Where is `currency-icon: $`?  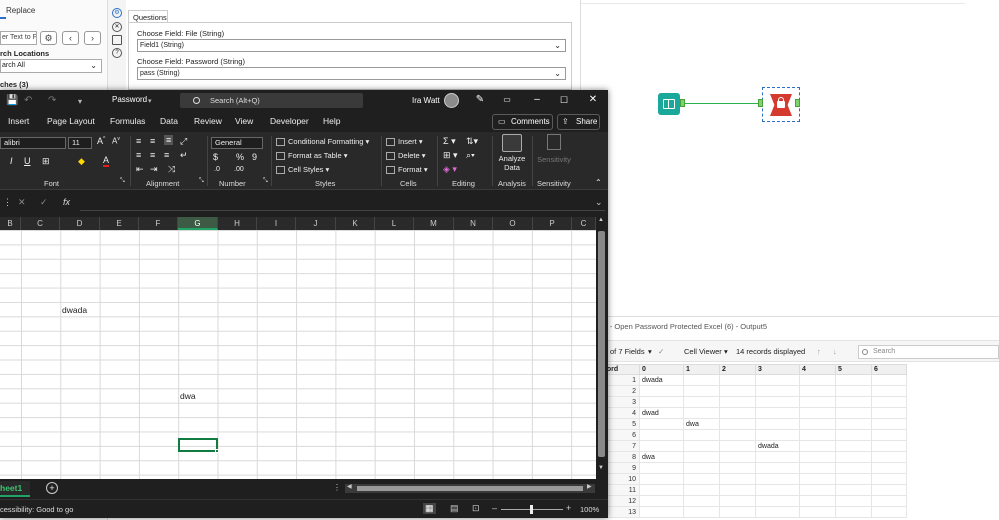
currency-icon: $ is located at coordinates (215, 157).